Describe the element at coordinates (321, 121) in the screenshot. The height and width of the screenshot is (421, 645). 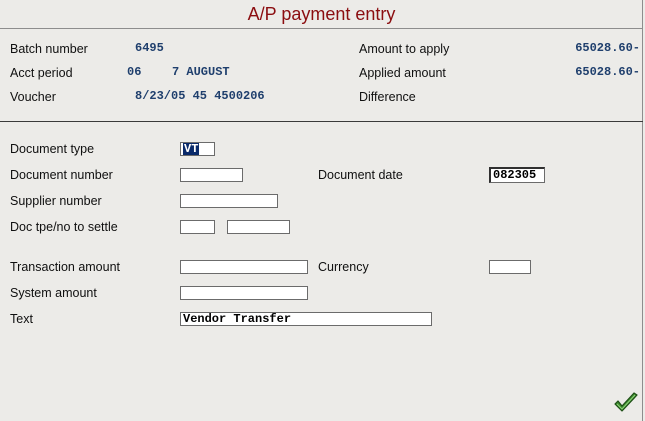
I see `section-divider` at that location.